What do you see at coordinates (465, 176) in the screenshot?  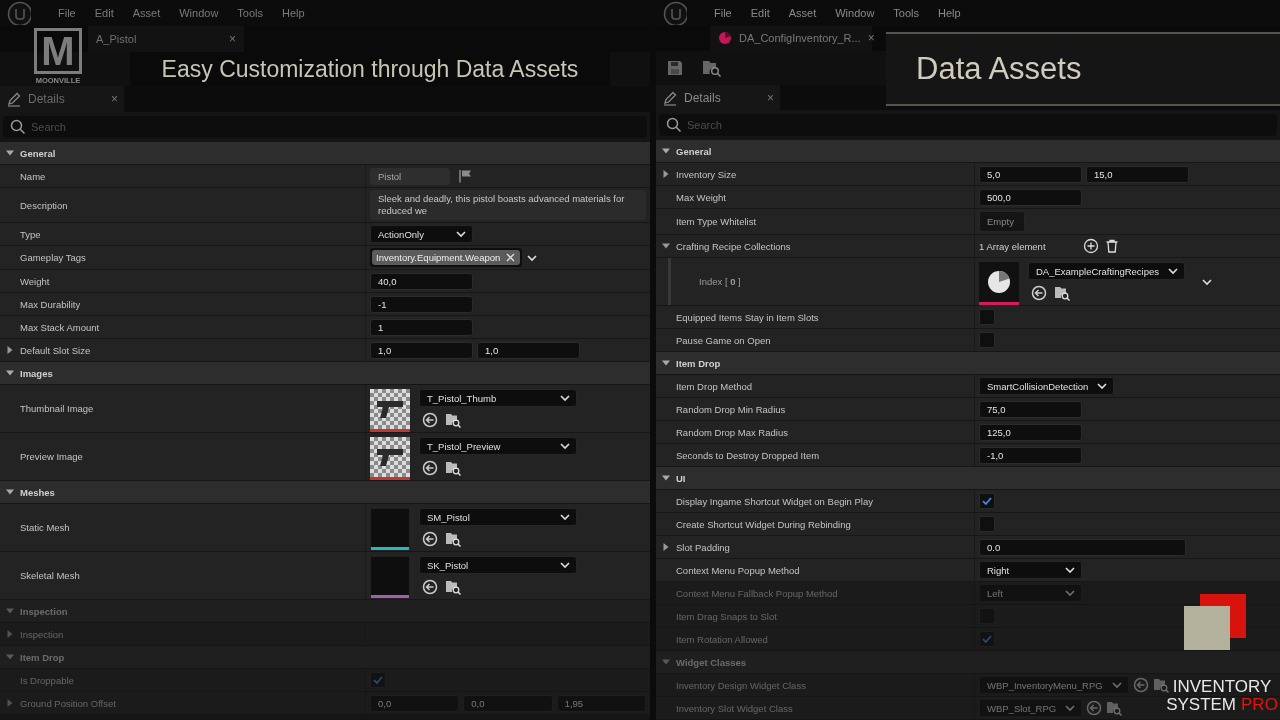 I see `flag-icon` at bounding box center [465, 176].